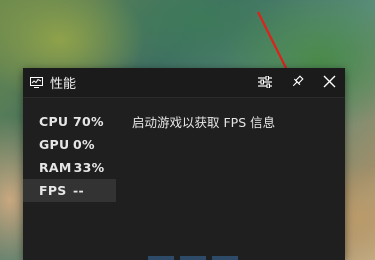 This screenshot has height=260, width=375. I want to click on metric-value: 0%, so click(84, 144).